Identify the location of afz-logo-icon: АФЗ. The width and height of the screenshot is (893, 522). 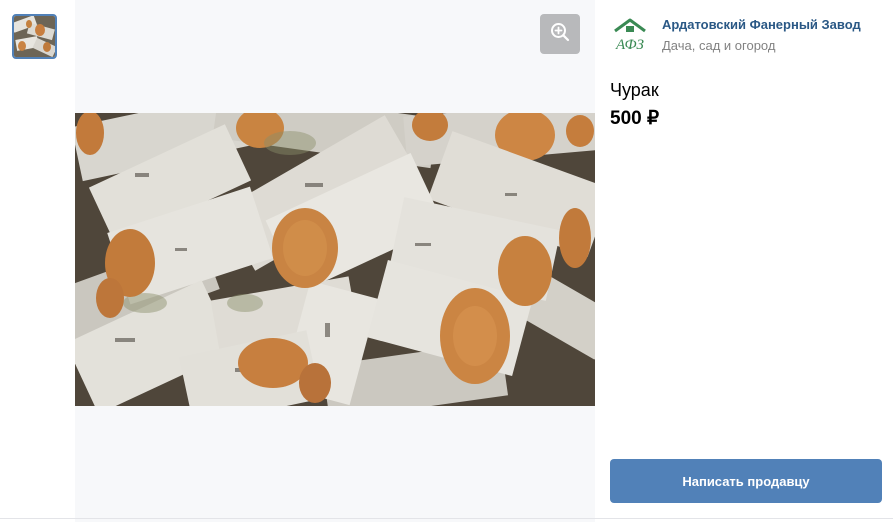
(630, 35).